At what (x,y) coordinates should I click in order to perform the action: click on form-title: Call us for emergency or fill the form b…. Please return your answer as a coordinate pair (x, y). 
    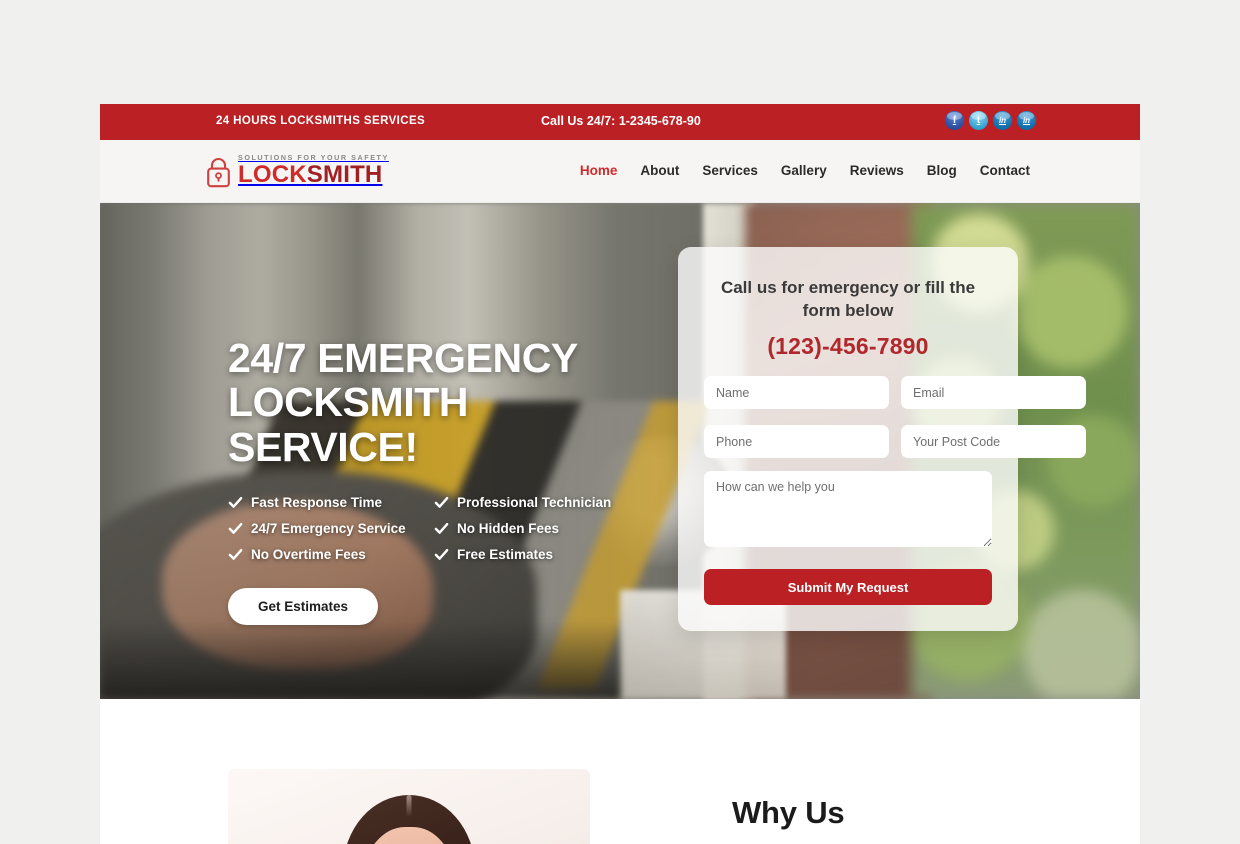
    Looking at the image, I should click on (848, 299).